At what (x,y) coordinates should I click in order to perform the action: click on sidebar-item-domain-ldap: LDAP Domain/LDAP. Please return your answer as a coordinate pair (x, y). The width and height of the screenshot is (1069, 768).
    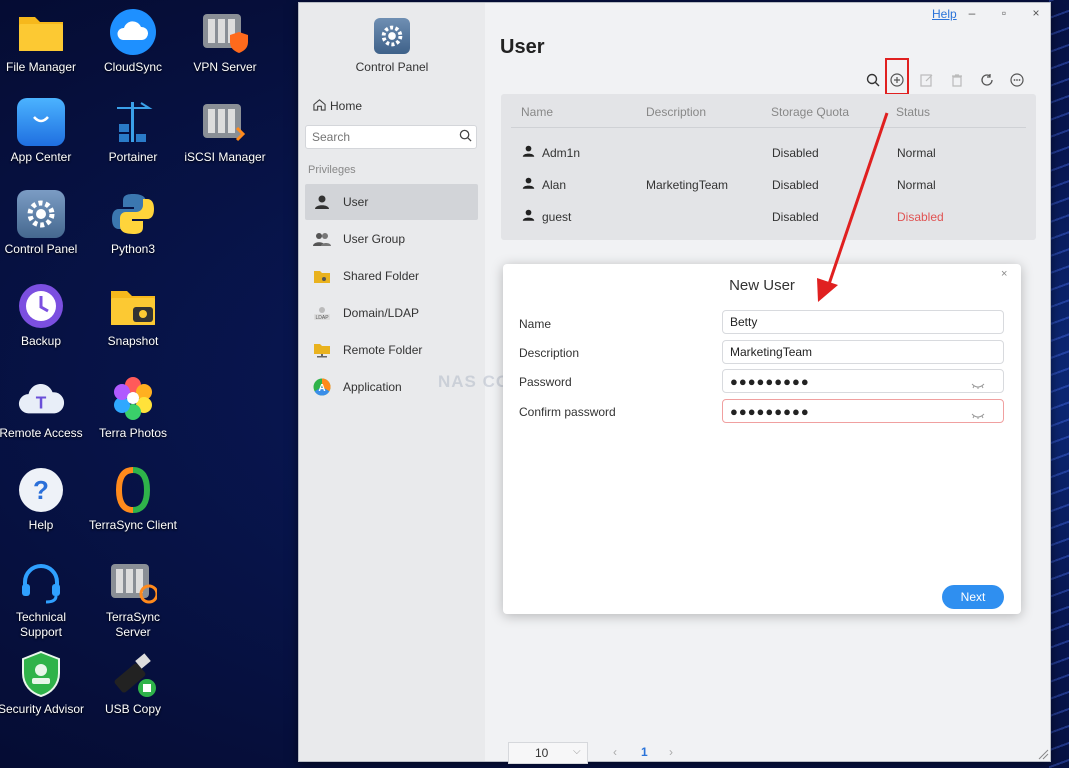
    Looking at the image, I should click on (391, 313).